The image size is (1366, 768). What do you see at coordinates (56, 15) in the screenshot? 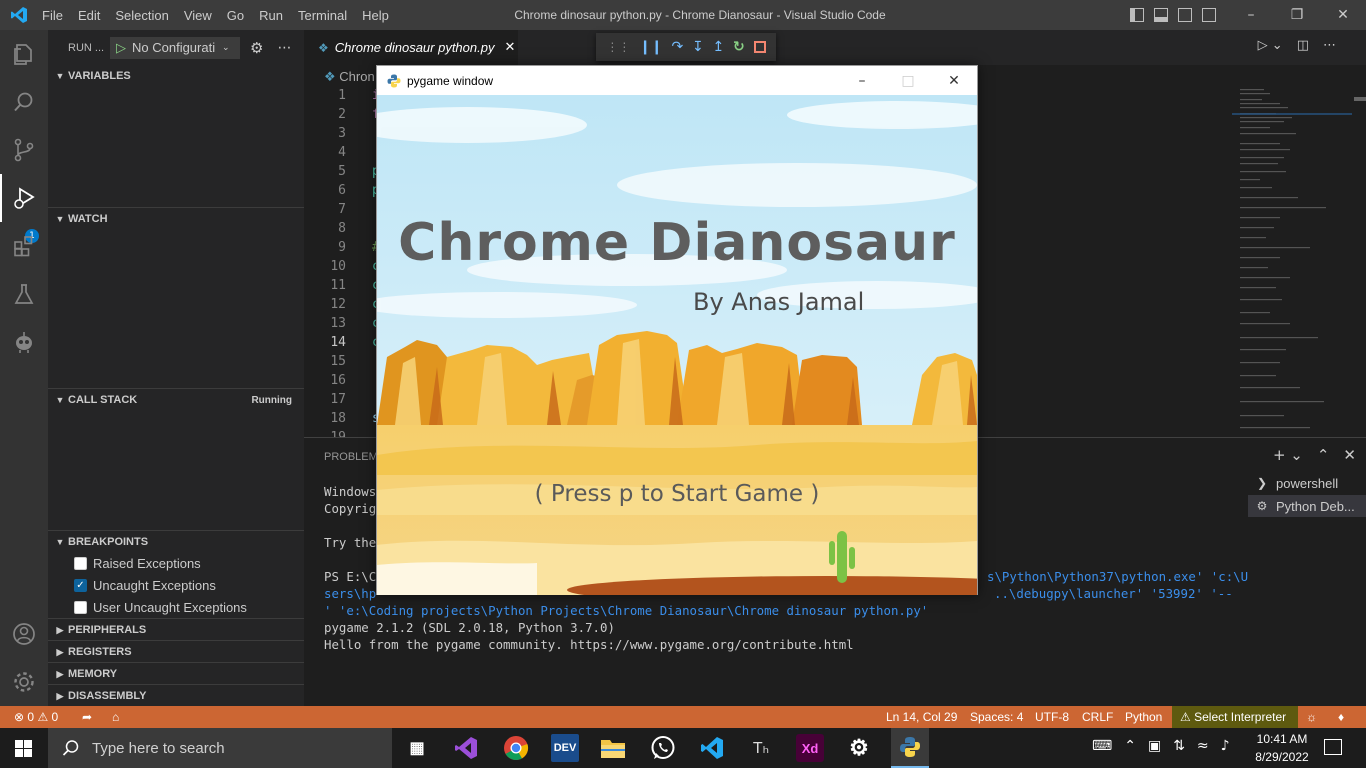
I see `menu-file: File` at bounding box center [56, 15].